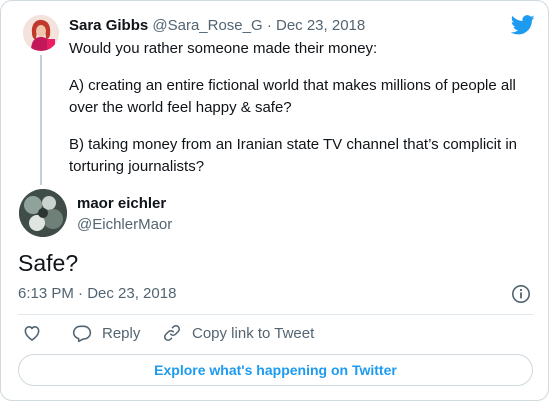 The width and height of the screenshot is (550, 402). I want to click on like-button, so click(32, 333).